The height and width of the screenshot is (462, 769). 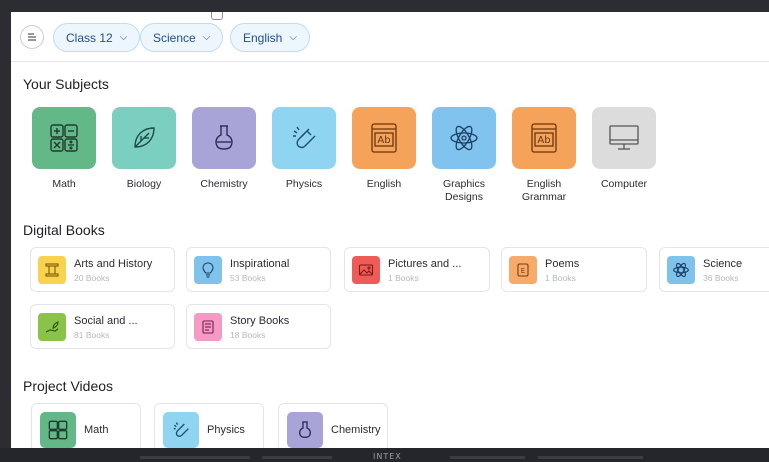 What do you see at coordinates (260, 321) in the screenshot?
I see `book-category-title: Story Books` at bounding box center [260, 321].